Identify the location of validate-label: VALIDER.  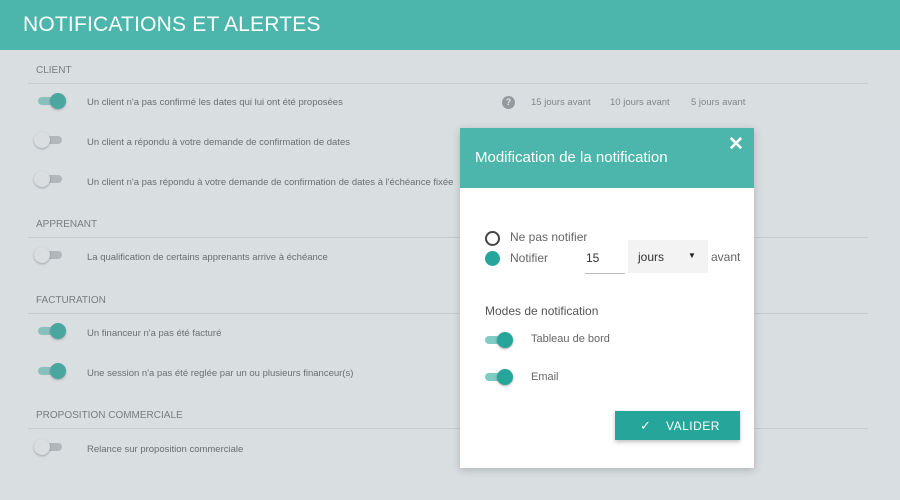
(693, 426).